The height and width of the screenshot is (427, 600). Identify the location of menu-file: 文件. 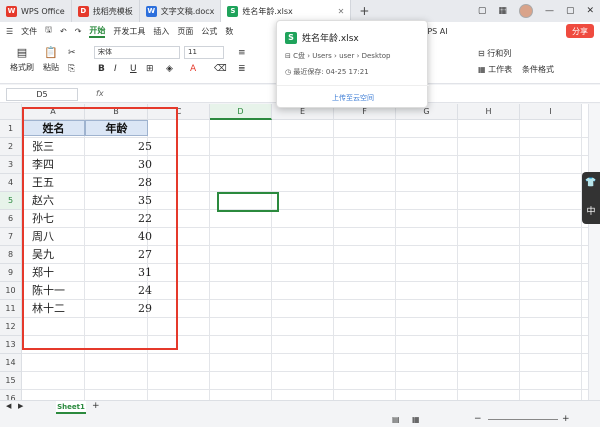
(29, 31).